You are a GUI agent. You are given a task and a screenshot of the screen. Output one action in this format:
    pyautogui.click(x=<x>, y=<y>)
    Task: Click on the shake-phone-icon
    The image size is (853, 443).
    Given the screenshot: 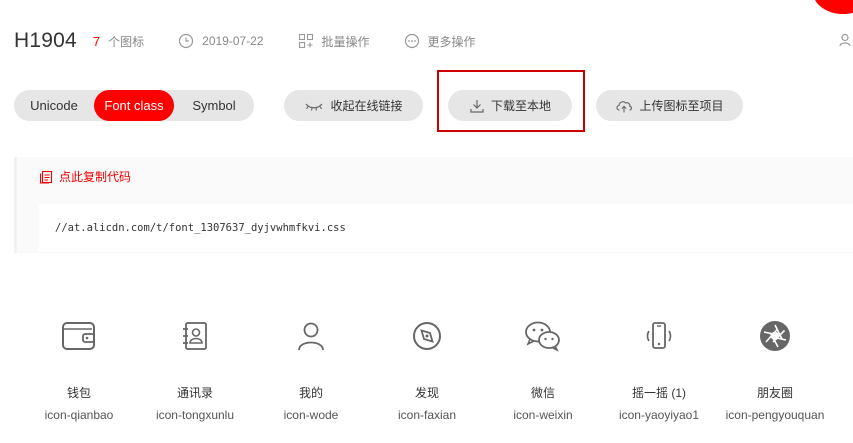 What is the action you would take?
    pyautogui.click(x=659, y=336)
    